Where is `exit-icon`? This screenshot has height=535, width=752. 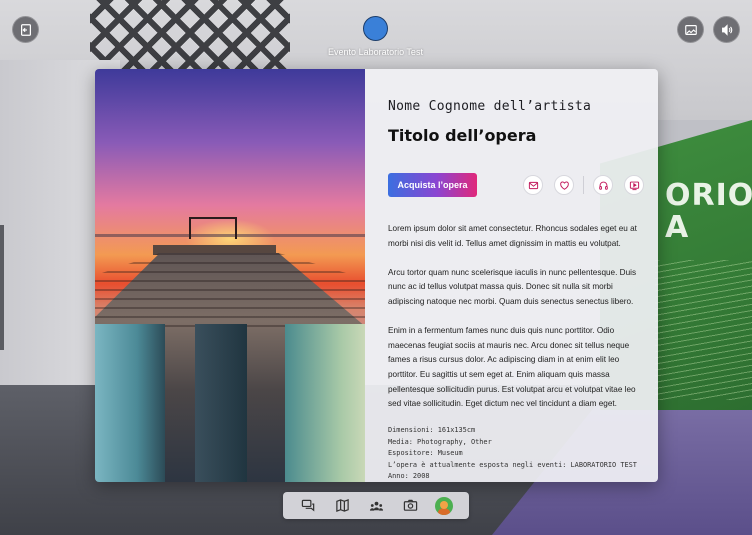
exit-icon is located at coordinates (25, 29).